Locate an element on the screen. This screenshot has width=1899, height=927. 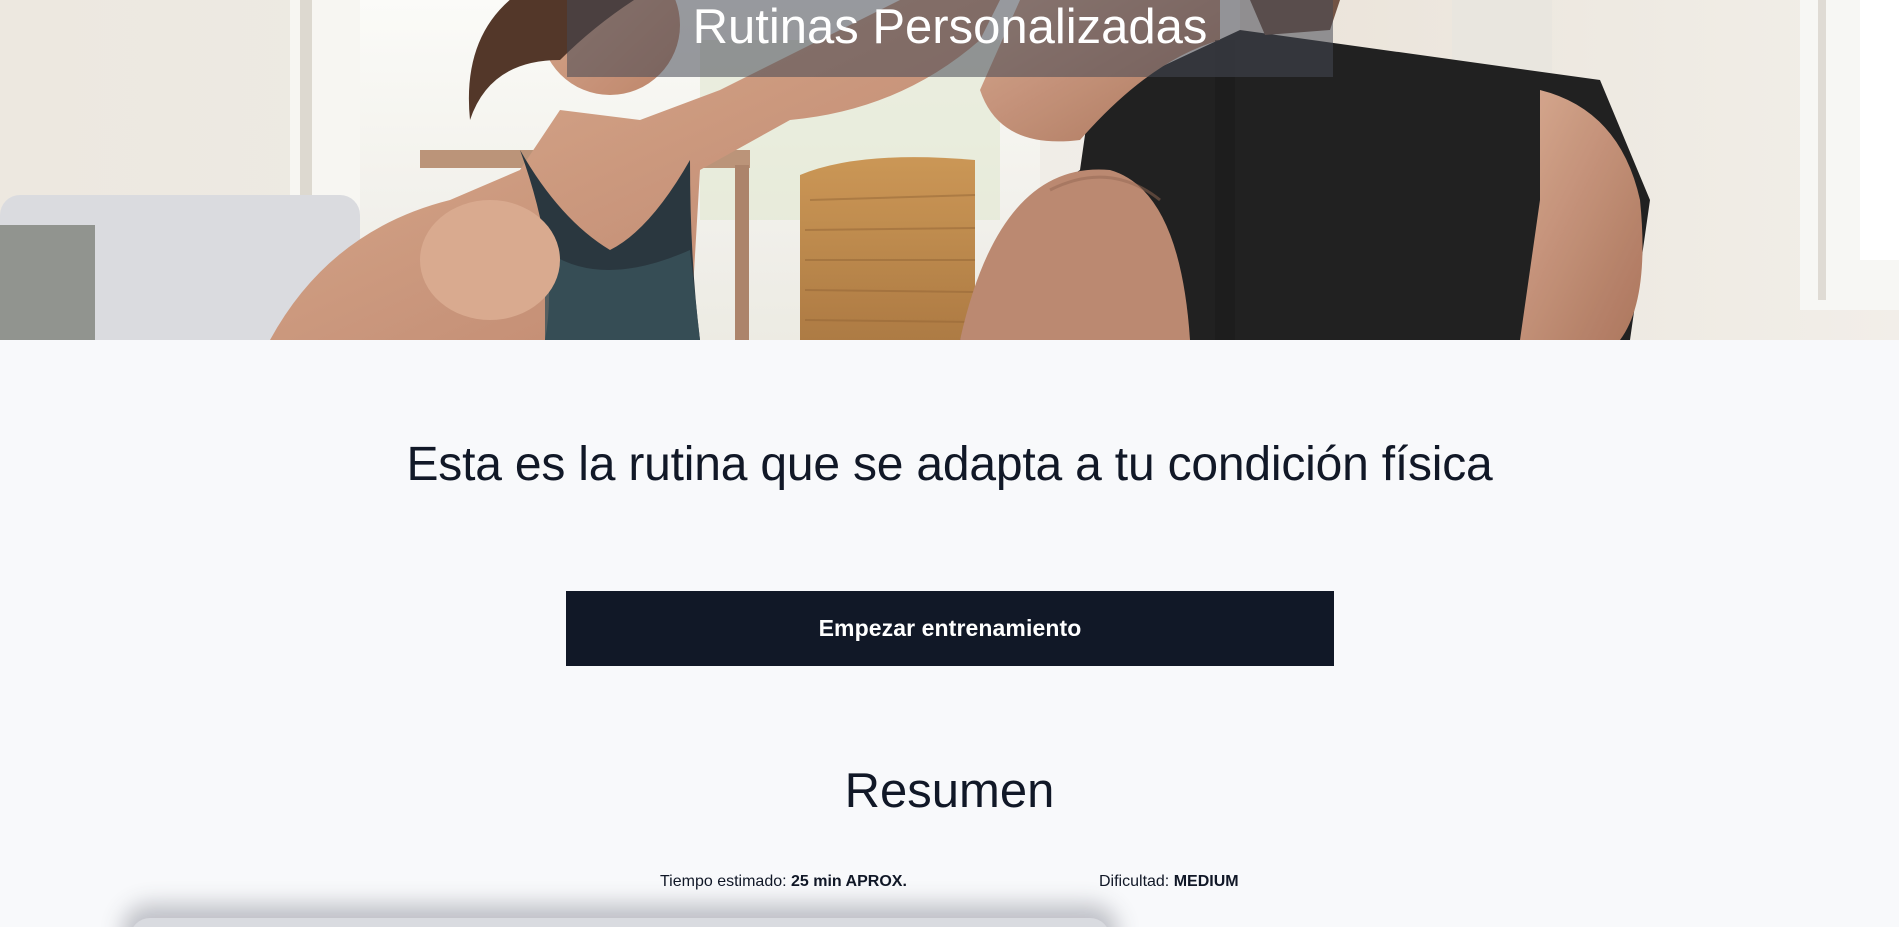
difficulty-label: Dificultad: is located at coordinates (1136, 881).